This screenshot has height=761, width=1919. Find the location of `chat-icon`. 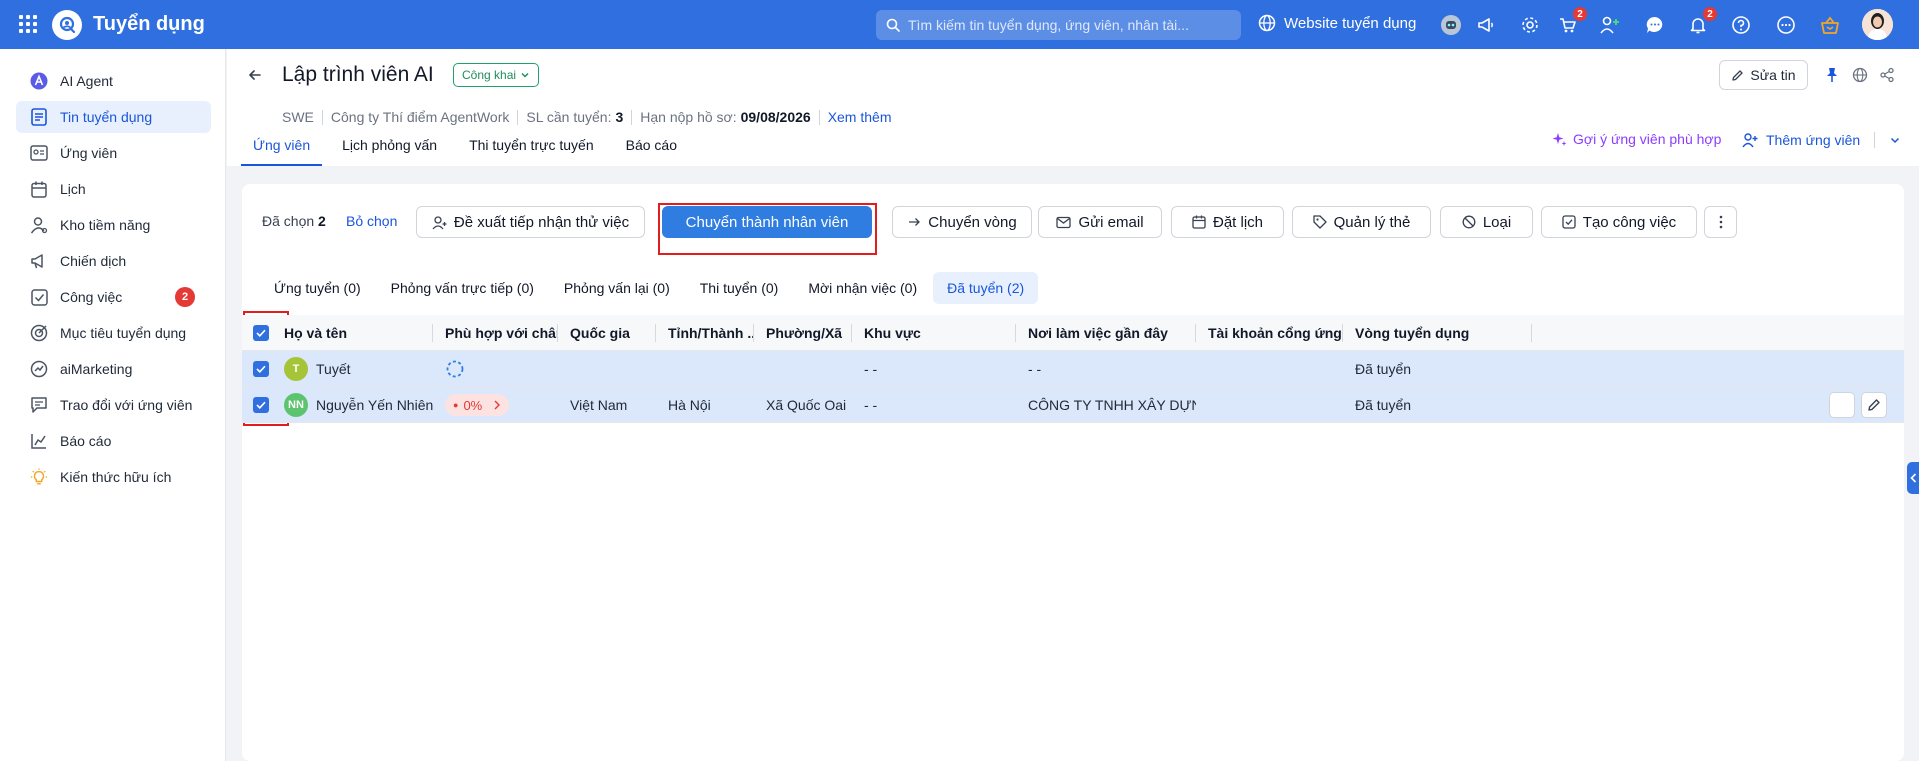

chat-icon is located at coordinates (39, 405).